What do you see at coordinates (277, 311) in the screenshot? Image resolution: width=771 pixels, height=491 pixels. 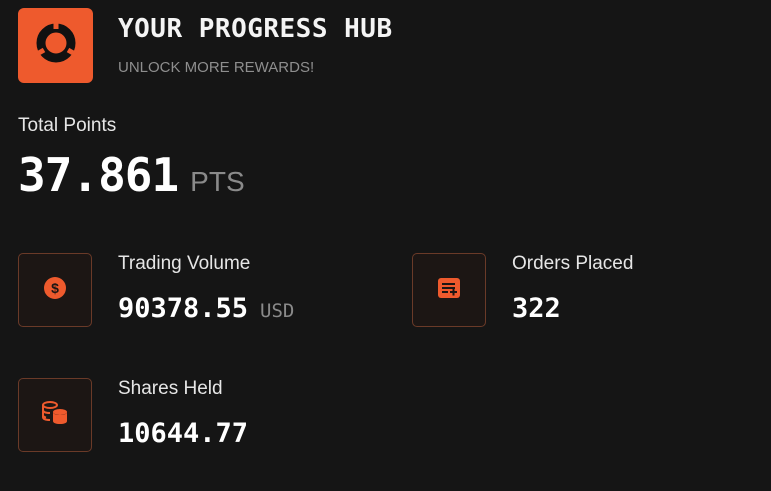 I see `stat-unit: USD` at bounding box center [277, 311].